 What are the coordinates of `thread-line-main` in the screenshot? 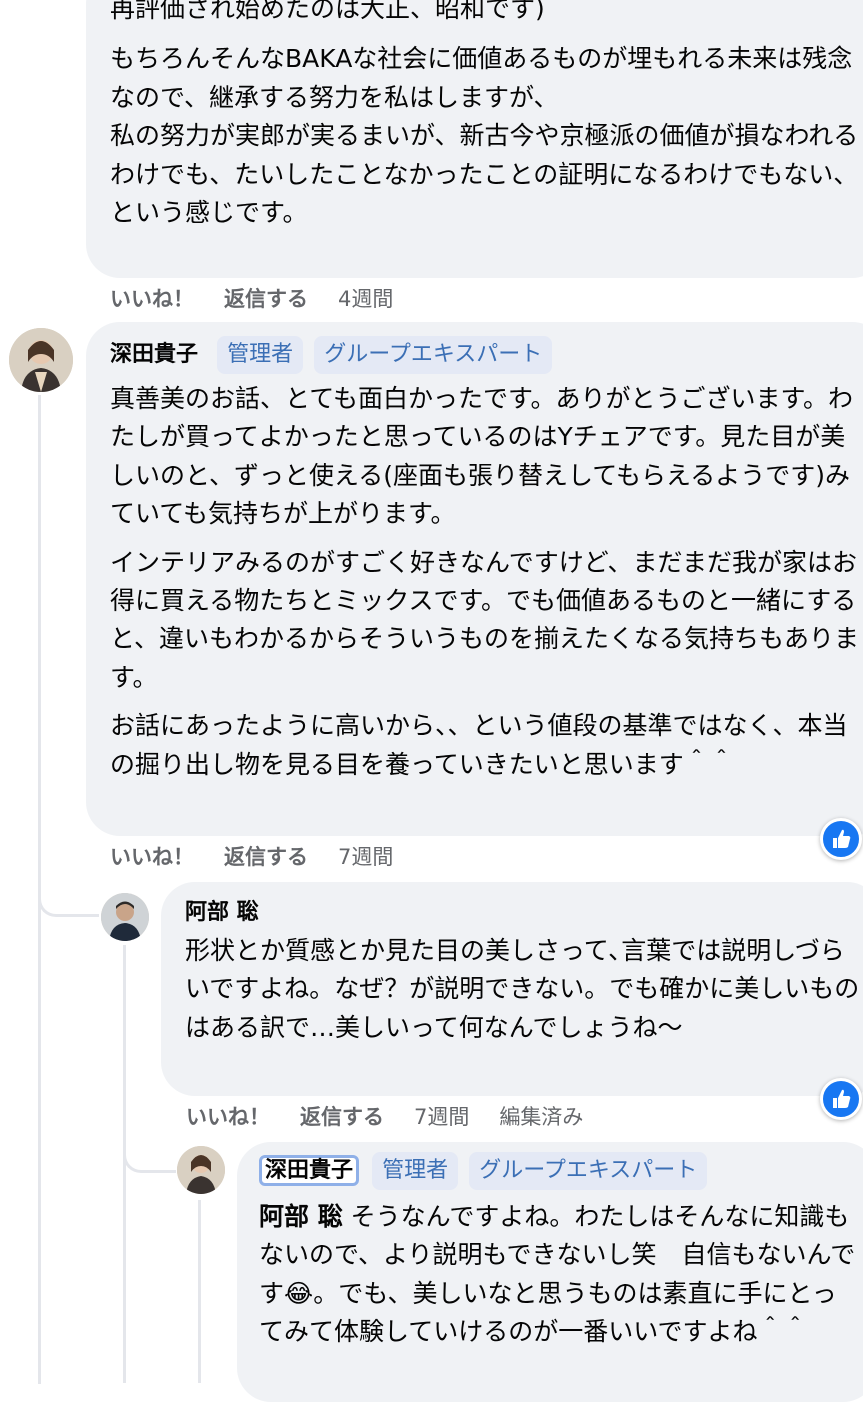 It's located at (39, 655).